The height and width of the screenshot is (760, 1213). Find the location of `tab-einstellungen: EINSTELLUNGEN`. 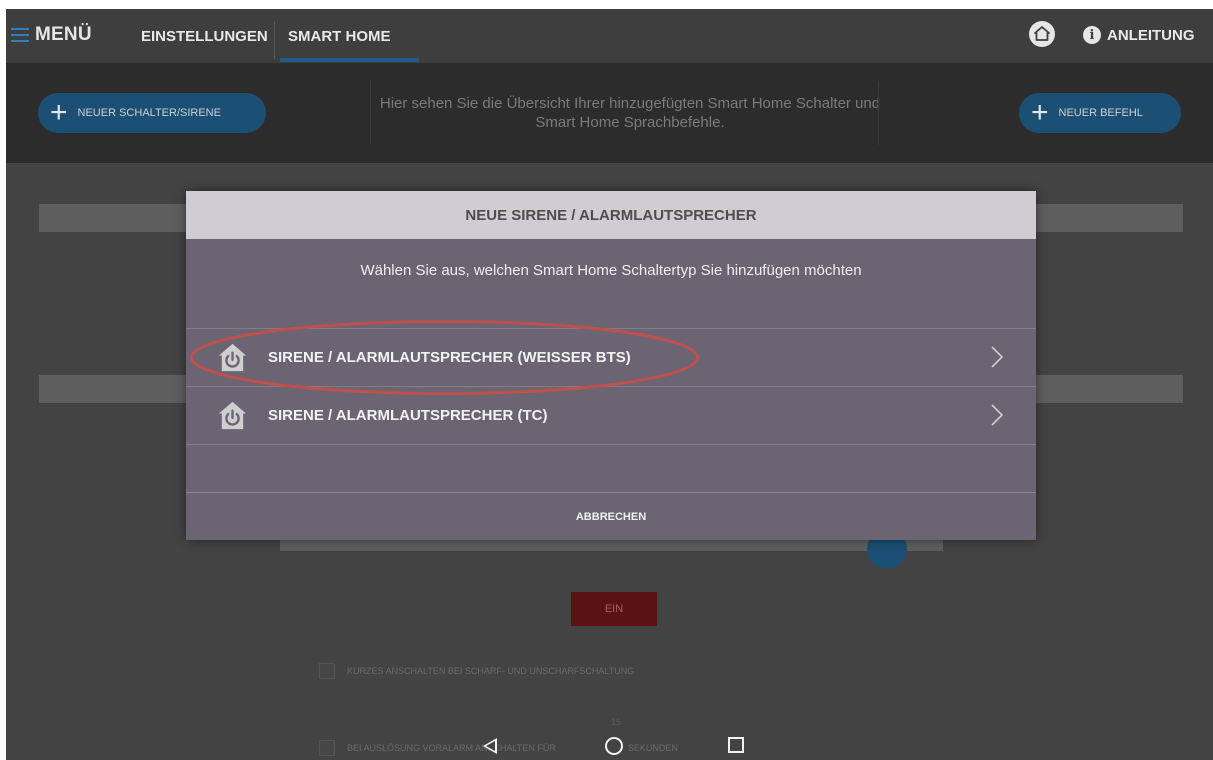

tab-einstellungen: EINSTELLUNGEN is located at coordinates (204, 36).